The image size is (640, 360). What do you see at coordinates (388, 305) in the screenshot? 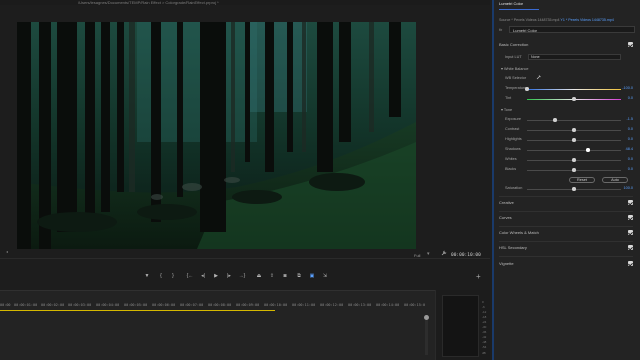
I see `ruler-tick: 00:00:14:00` at bounding box center [388, 305].